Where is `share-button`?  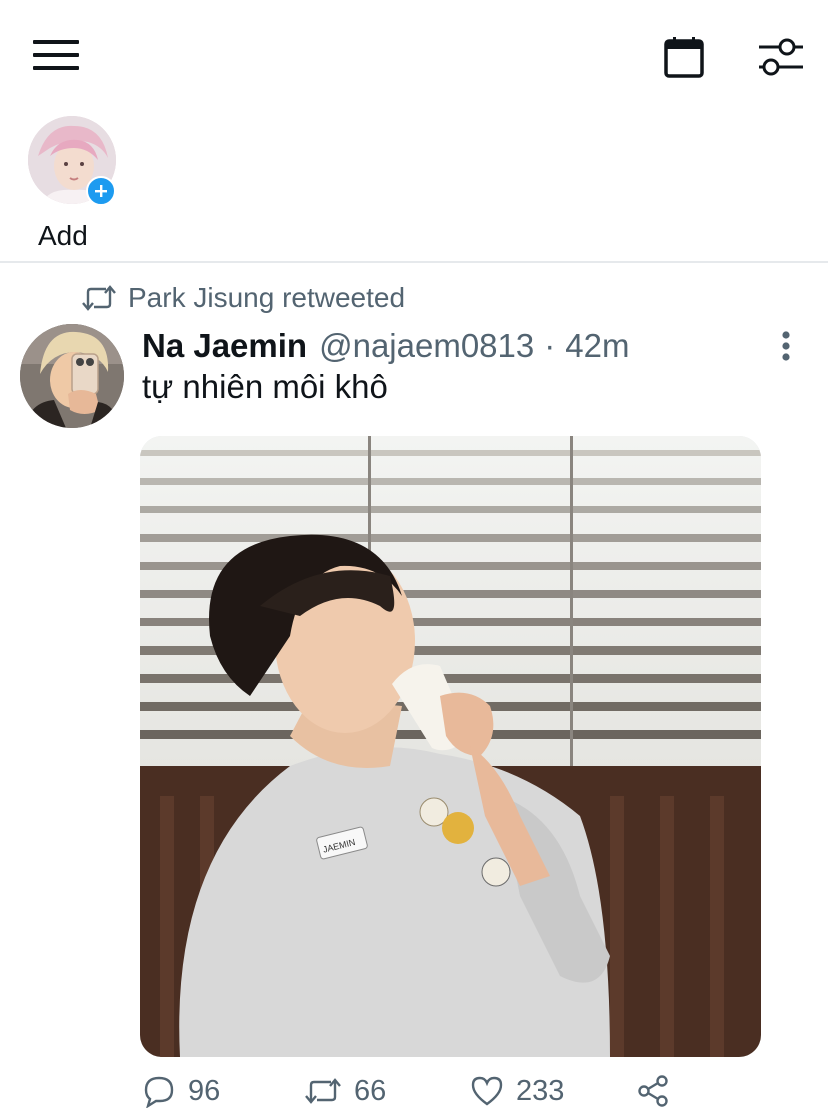 share-button is located at coordinates (653, 1091).